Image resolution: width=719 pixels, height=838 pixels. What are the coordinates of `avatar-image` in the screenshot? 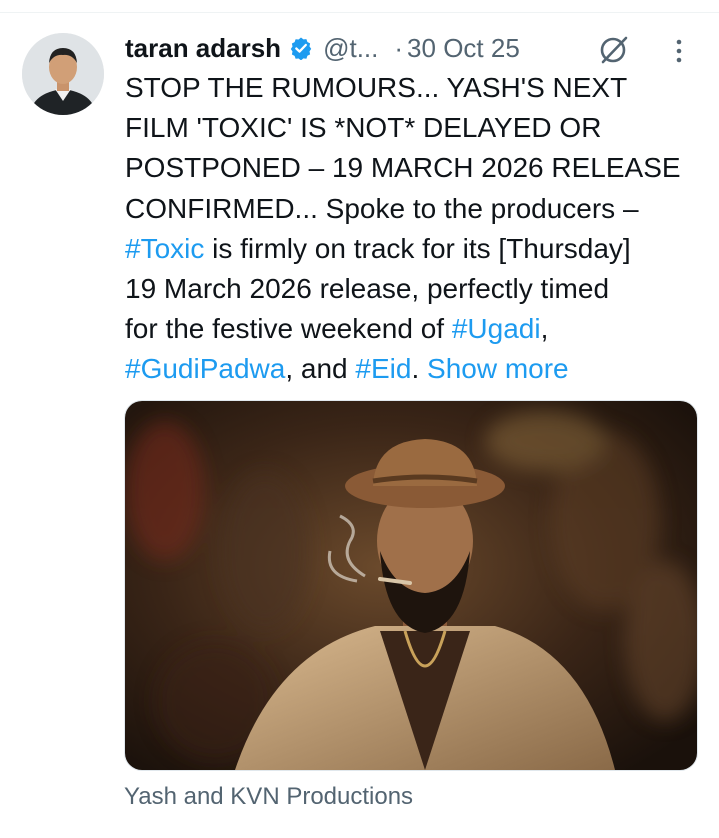 It's located at (63, 74).